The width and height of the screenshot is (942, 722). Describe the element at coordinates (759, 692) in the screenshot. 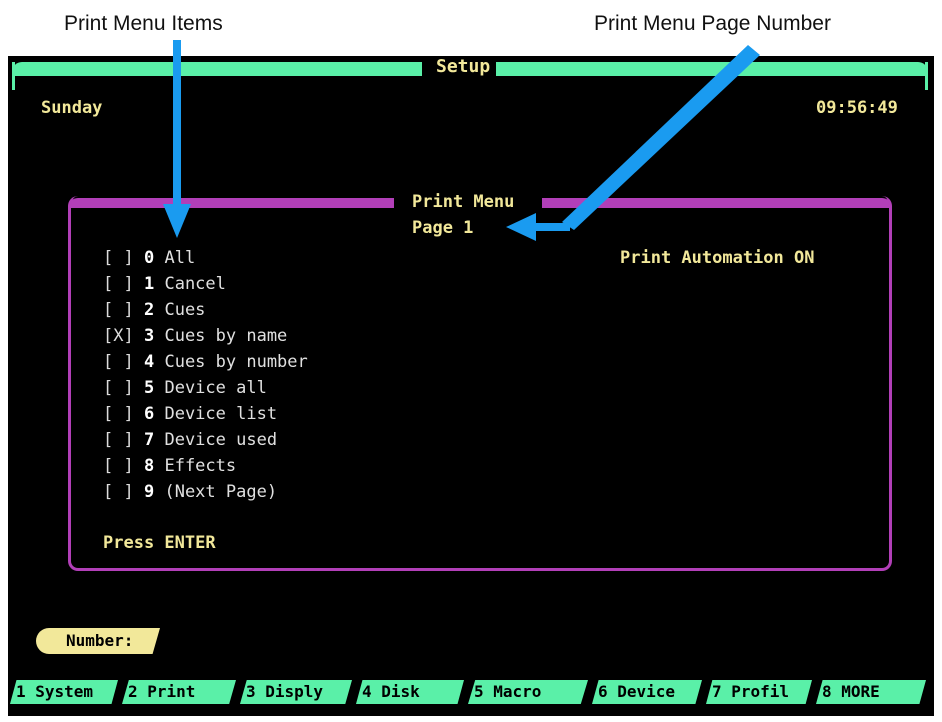

I see `function-key-7: 7 Profil` at that location.